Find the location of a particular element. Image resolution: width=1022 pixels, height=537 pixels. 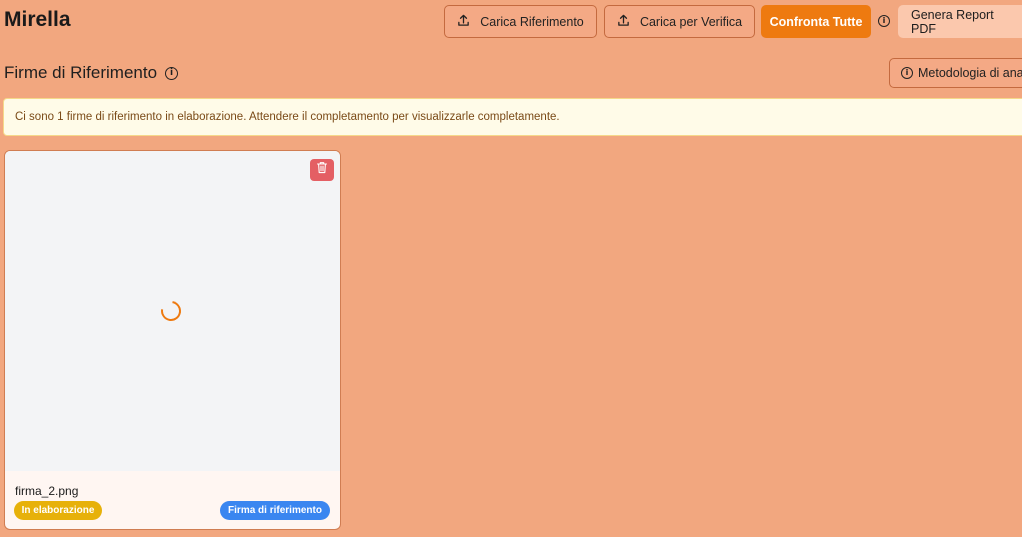

type-badge: Firma di riferimento is located at coordinates (275, 510).